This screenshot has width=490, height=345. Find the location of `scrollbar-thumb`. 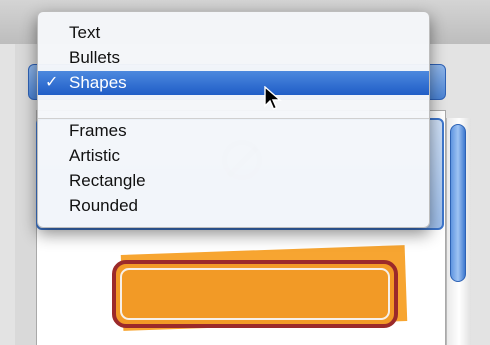

scrollbar-thumb is located at coordinates (458, 203).